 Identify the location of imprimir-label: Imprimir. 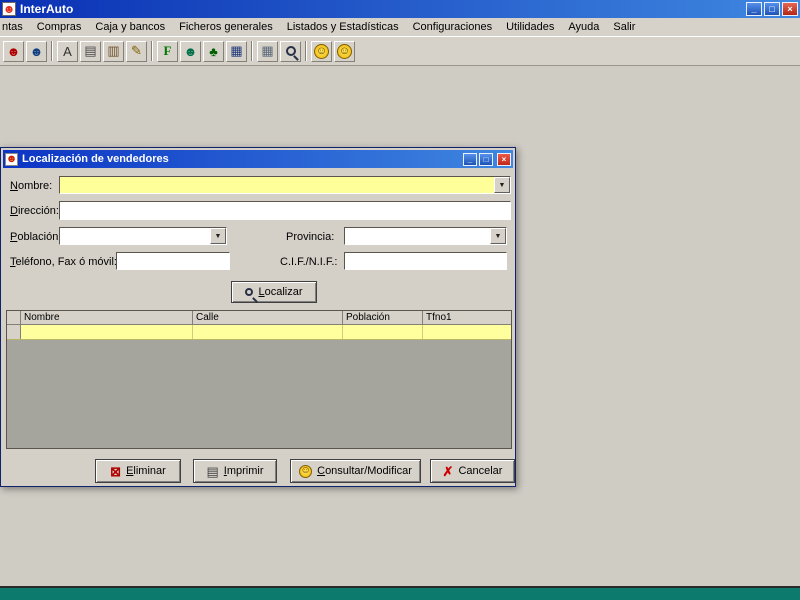
(243, 471).